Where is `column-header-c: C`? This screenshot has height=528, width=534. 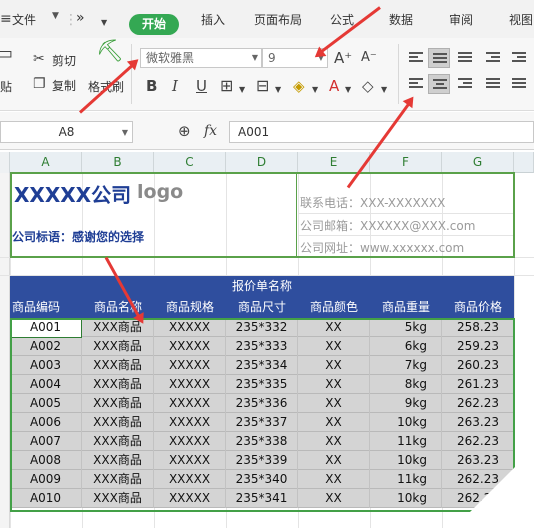 column-header-c: C is located at coordinates (190, 162).